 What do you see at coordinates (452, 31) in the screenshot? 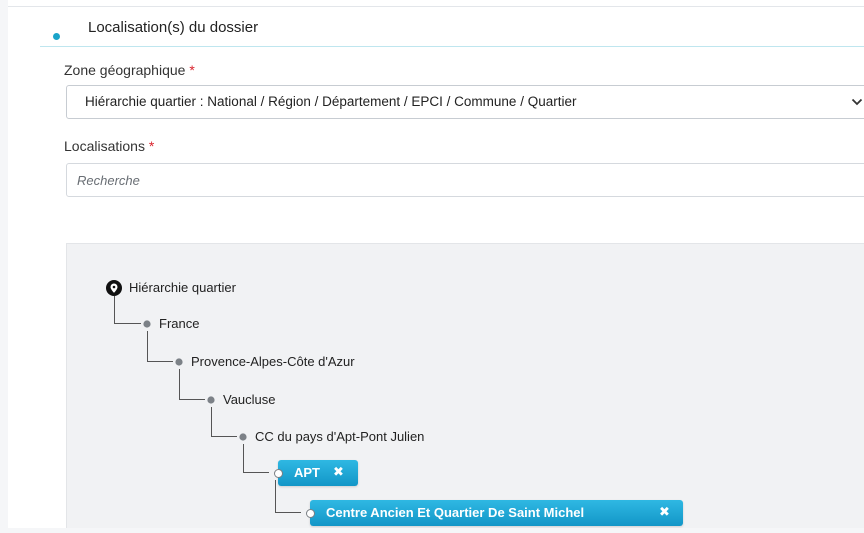
I see `section-header: Localisation(s) du dossier` at bounding box center [452, 31].